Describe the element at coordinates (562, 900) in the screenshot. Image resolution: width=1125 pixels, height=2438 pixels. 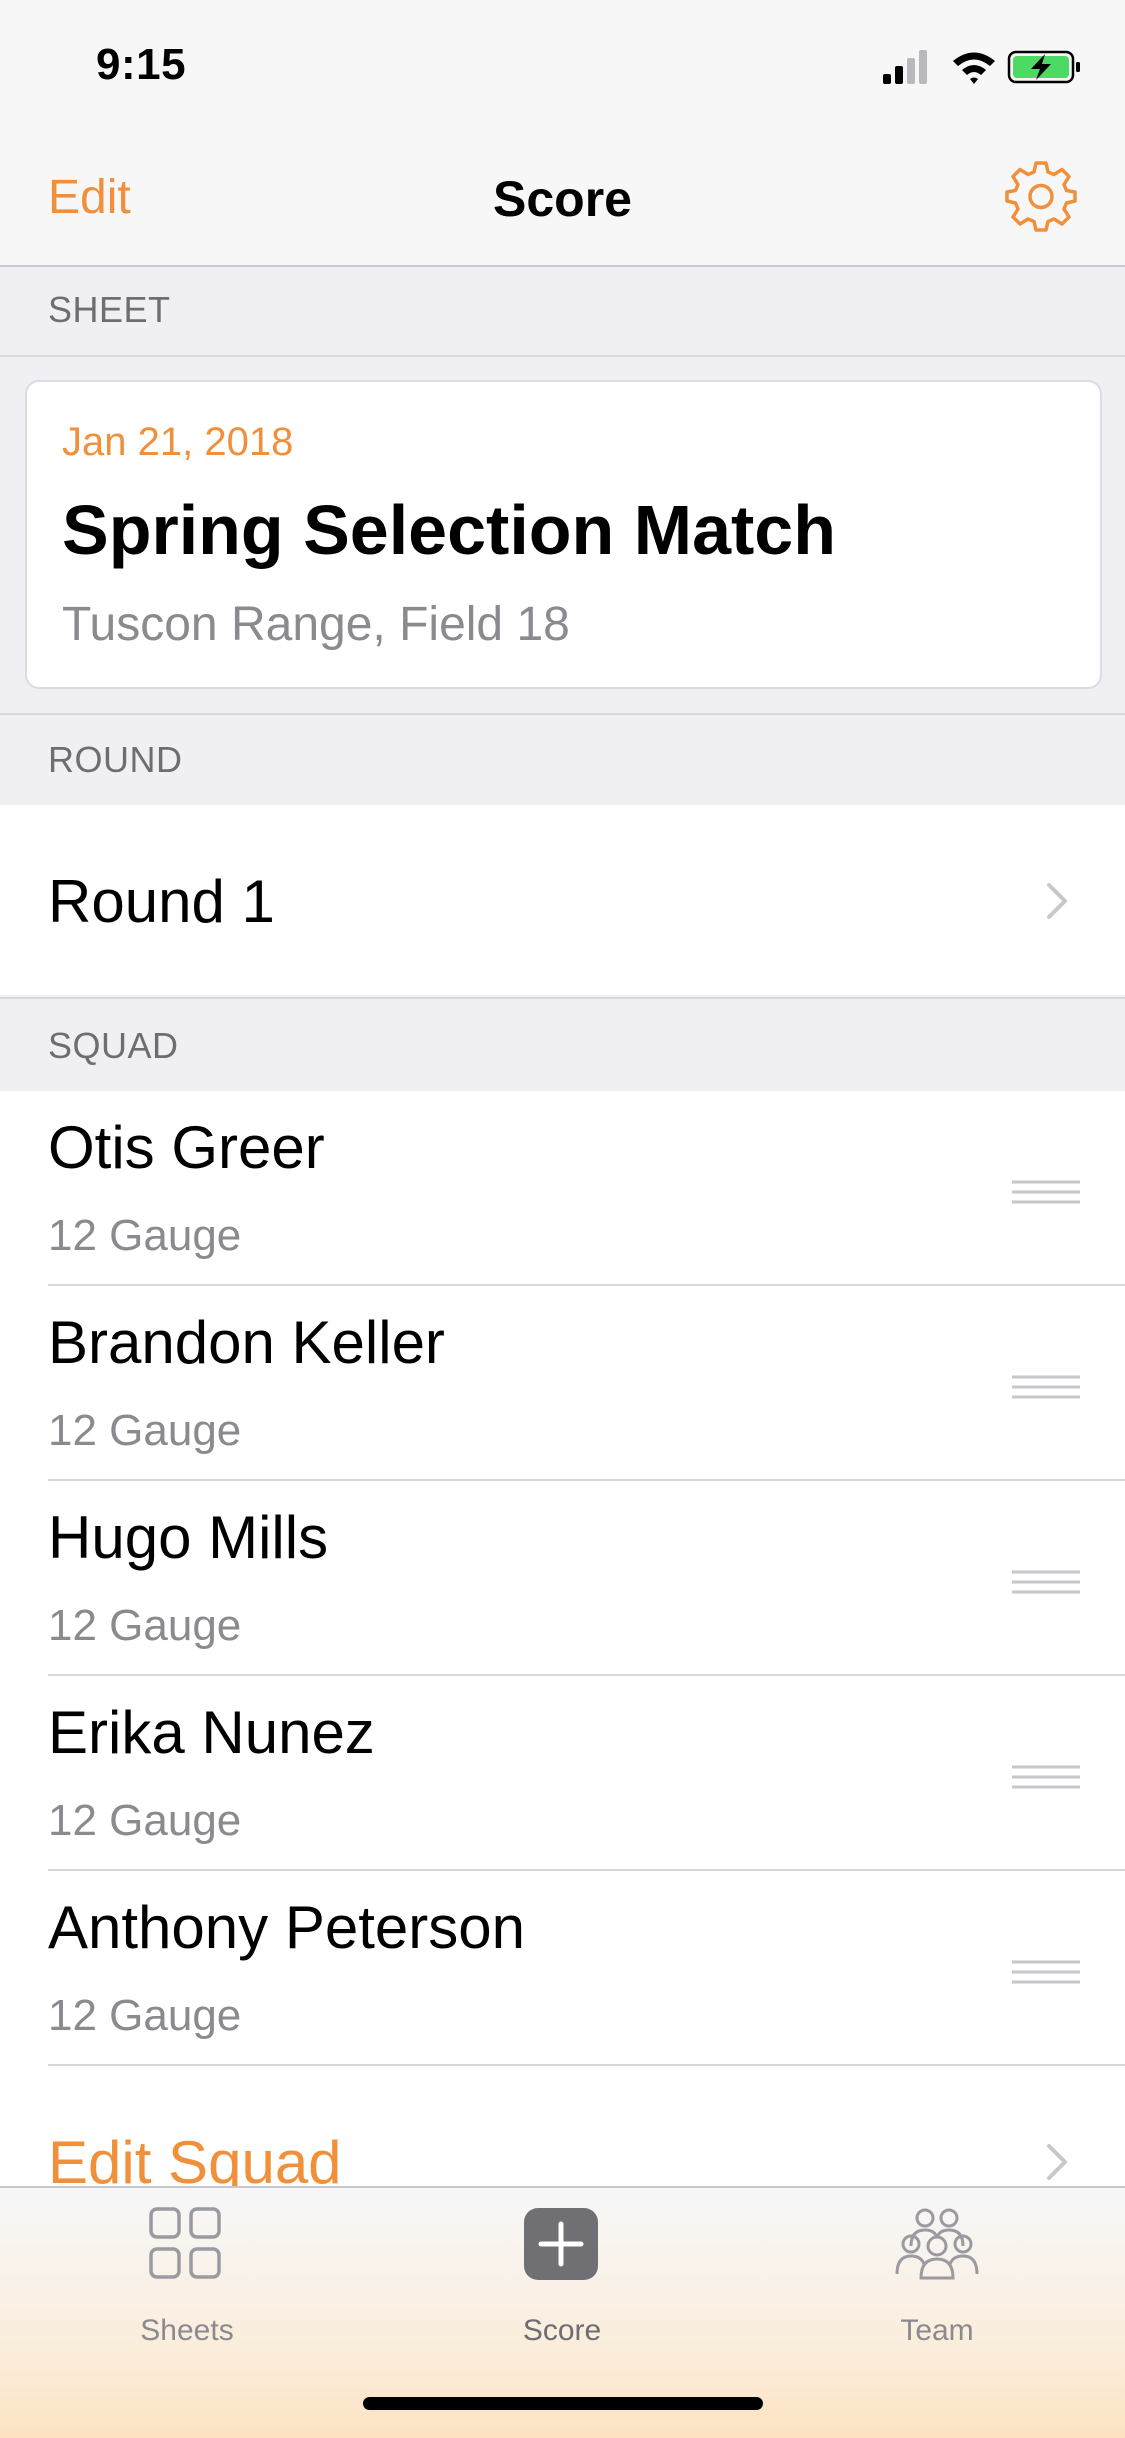
I see `round-row: Round 1` at that location.